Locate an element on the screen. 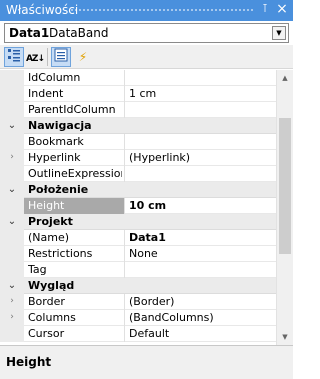 The image size is (320, 379). property-name: IdColumn is located at coordinates (54, 77).